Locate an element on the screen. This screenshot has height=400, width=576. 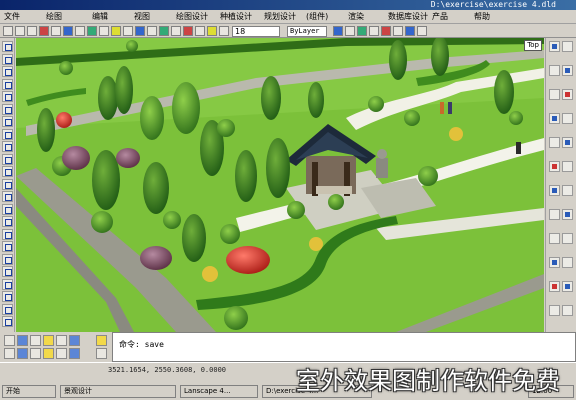
table-icon is located at coordinates (7, 259).